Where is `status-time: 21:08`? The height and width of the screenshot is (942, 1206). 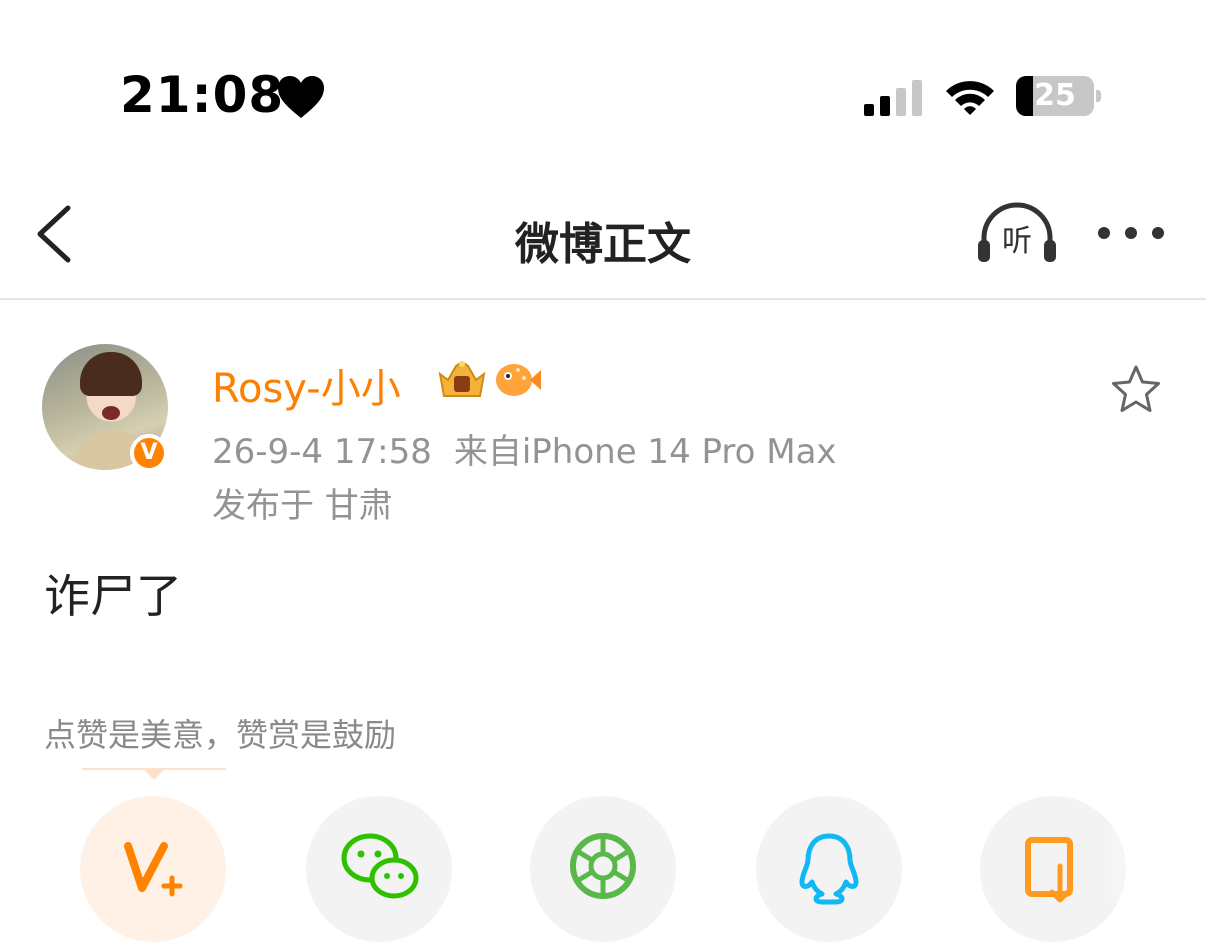
status-time: 21:08 is located at coordinates (202, 95).